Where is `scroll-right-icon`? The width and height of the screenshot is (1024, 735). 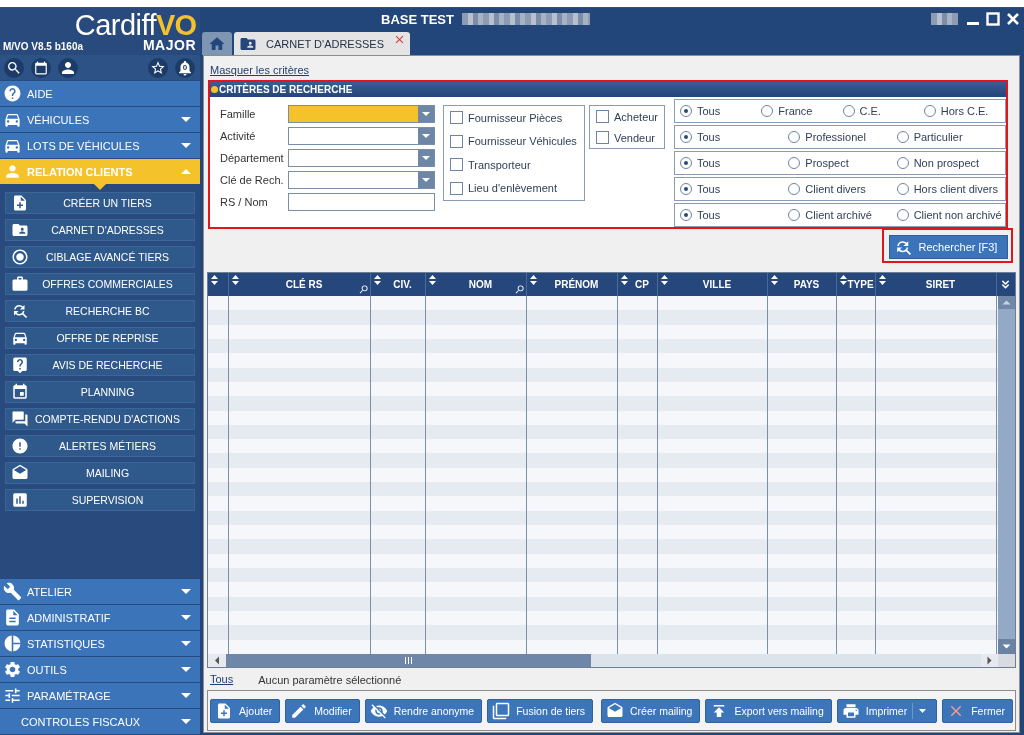
scroll-right-icon is located at coordinates (989, 660).